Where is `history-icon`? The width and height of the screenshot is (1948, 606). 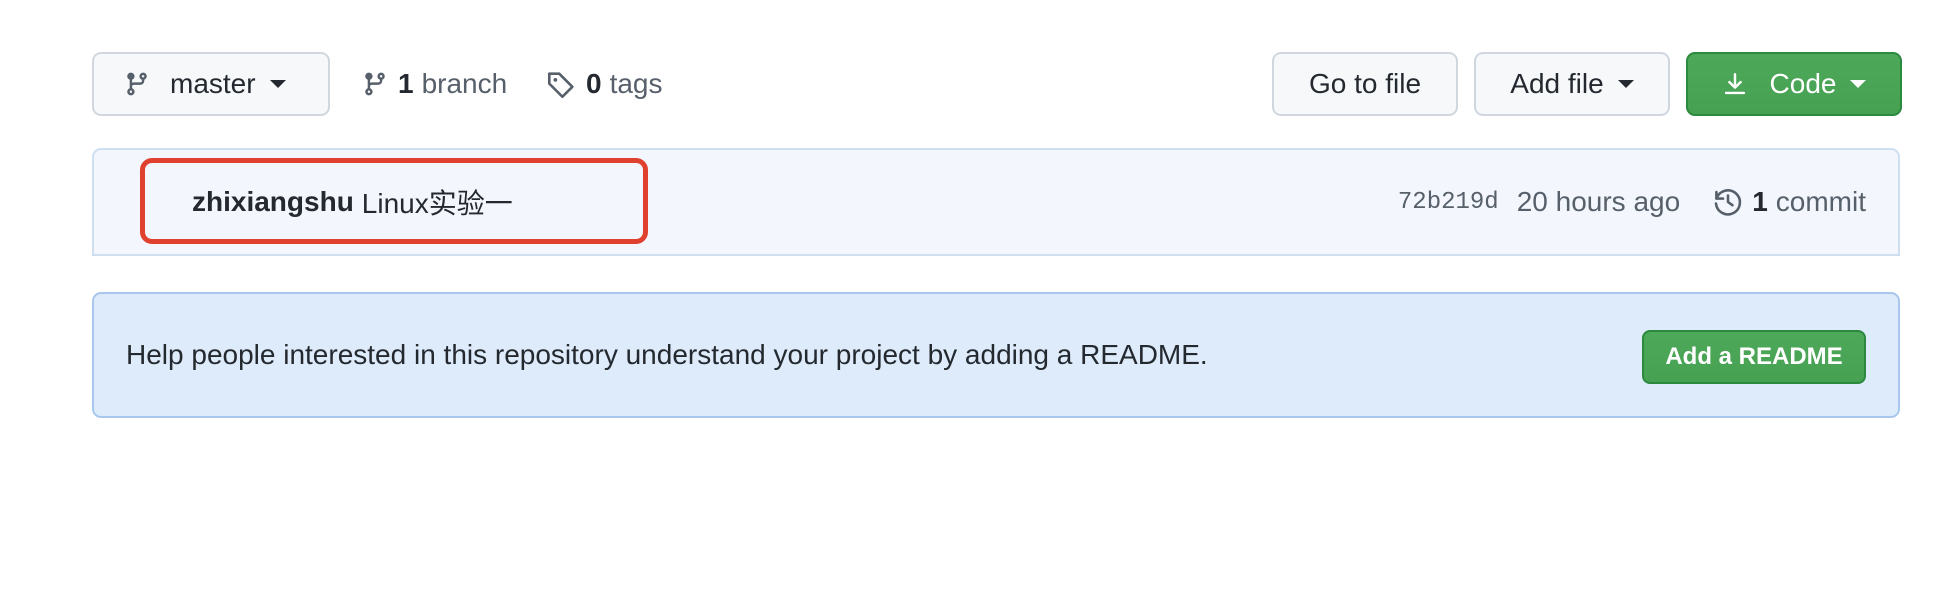 history-icon is located at coordinates (1728, 202).